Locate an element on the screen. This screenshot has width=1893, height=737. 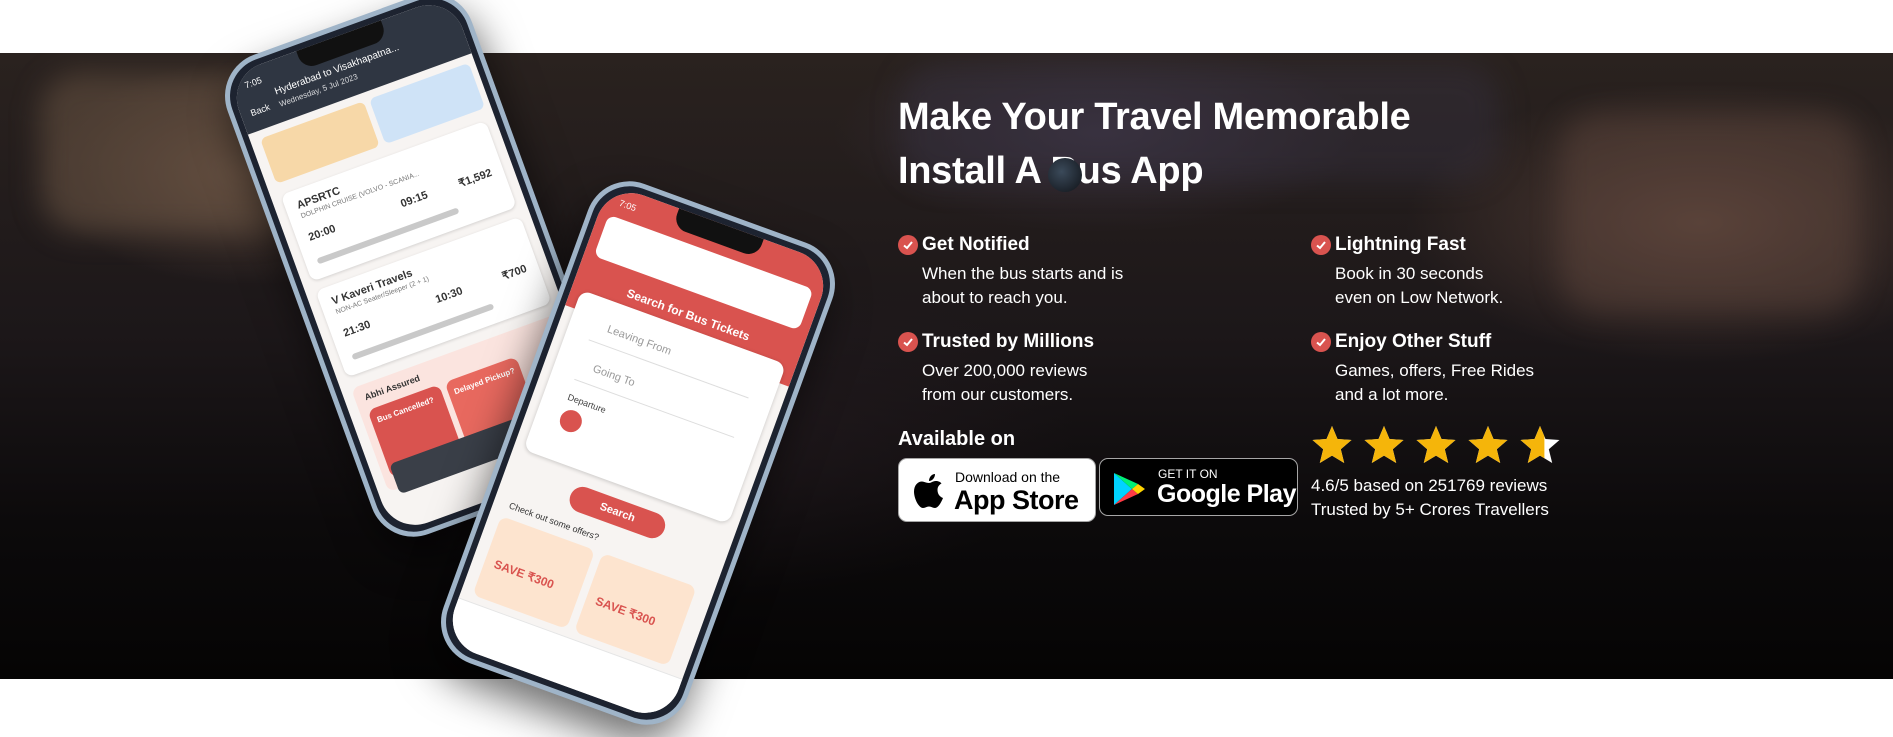
star-rating is located at coordinates (1436, 445).